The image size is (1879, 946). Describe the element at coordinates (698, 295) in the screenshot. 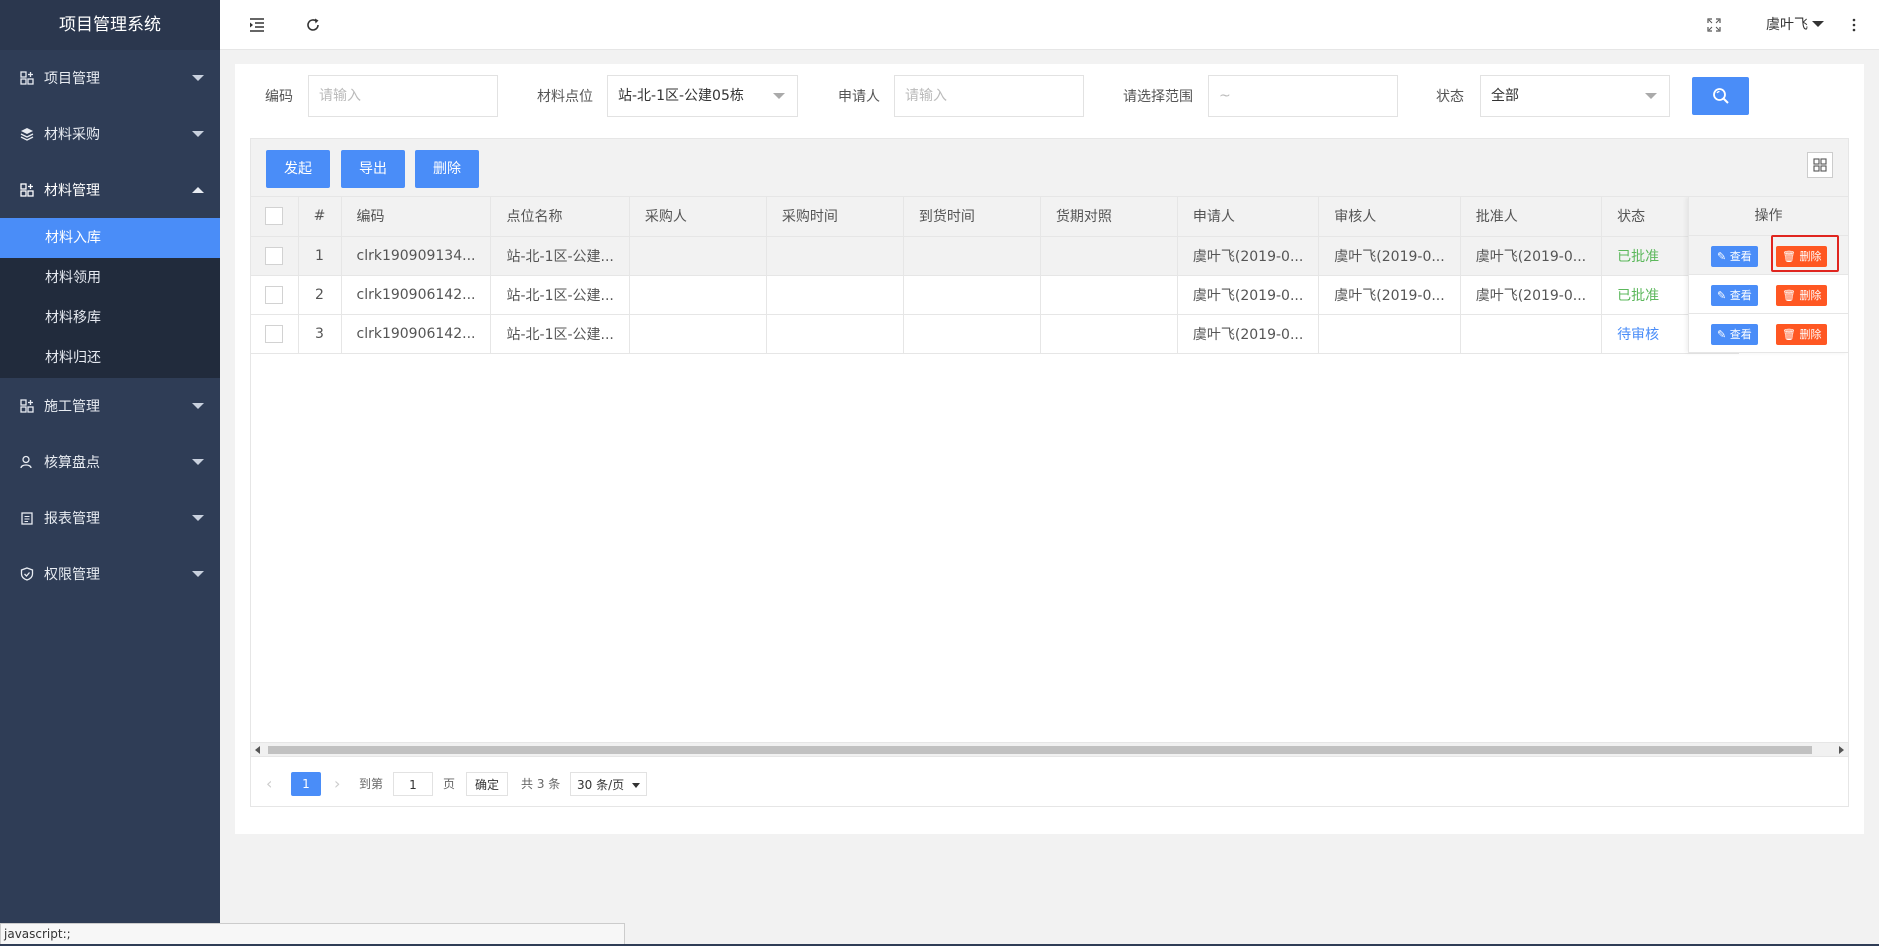

I see `cell-buyer` at that location.